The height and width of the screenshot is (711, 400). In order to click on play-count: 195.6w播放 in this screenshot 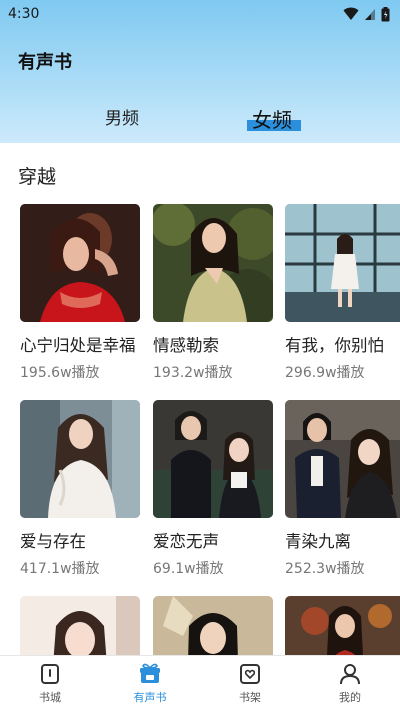, I will do `click(60, 373)`.